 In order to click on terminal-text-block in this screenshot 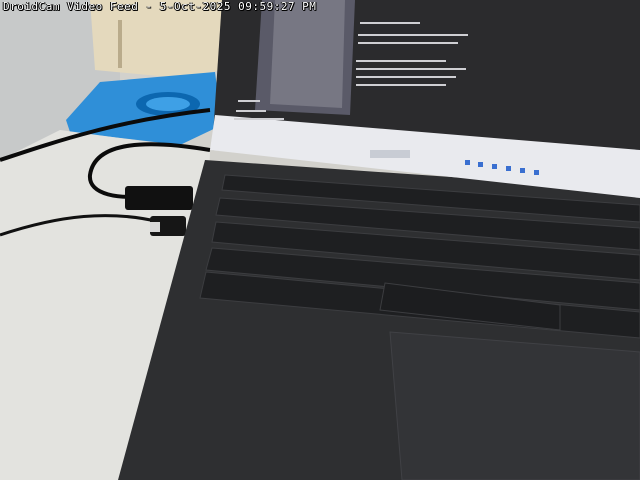, I will do `click(307, 54)`.